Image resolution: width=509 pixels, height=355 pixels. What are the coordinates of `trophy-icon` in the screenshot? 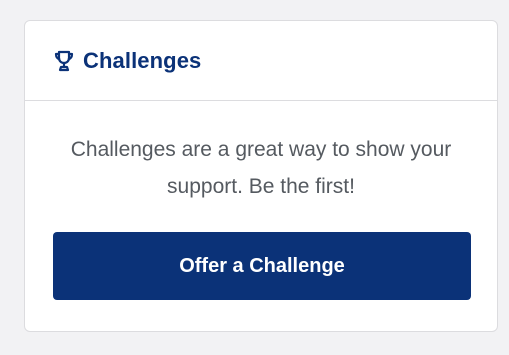 It's located at (64, 61).